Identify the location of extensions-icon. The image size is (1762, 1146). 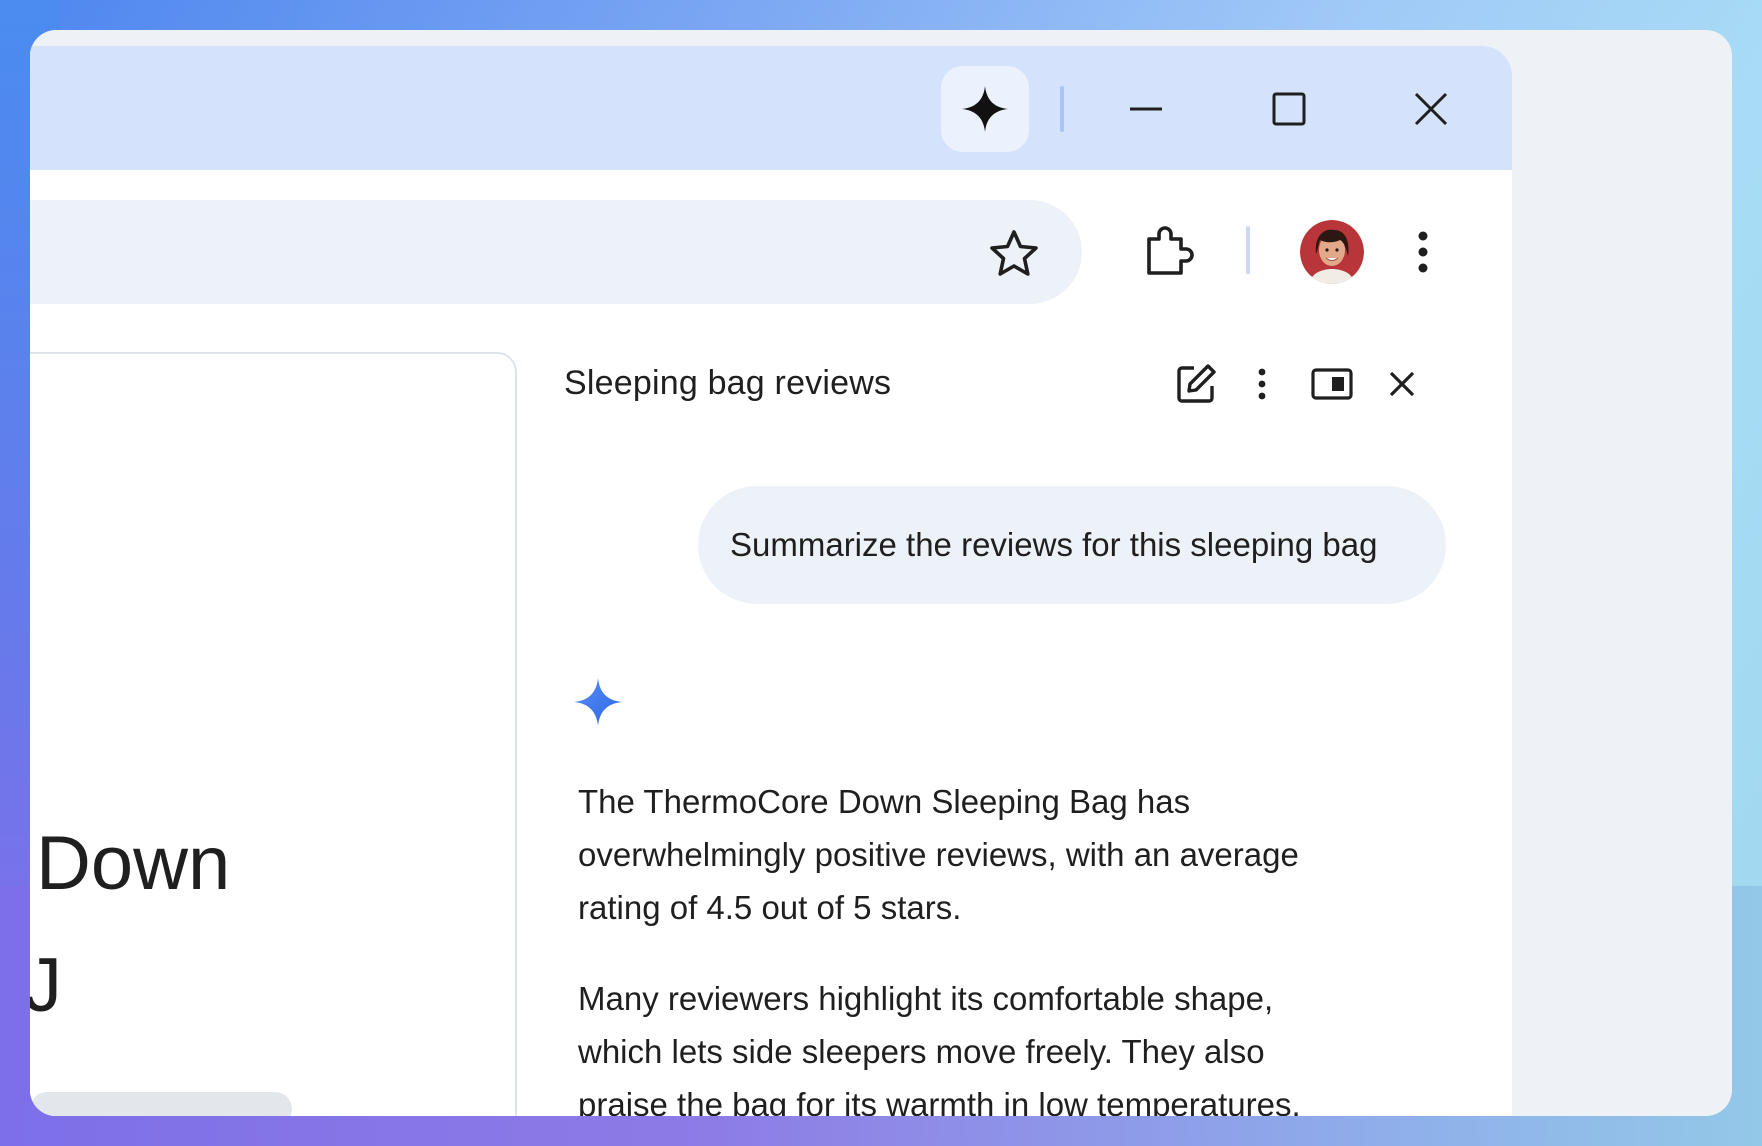
(1170, 250).